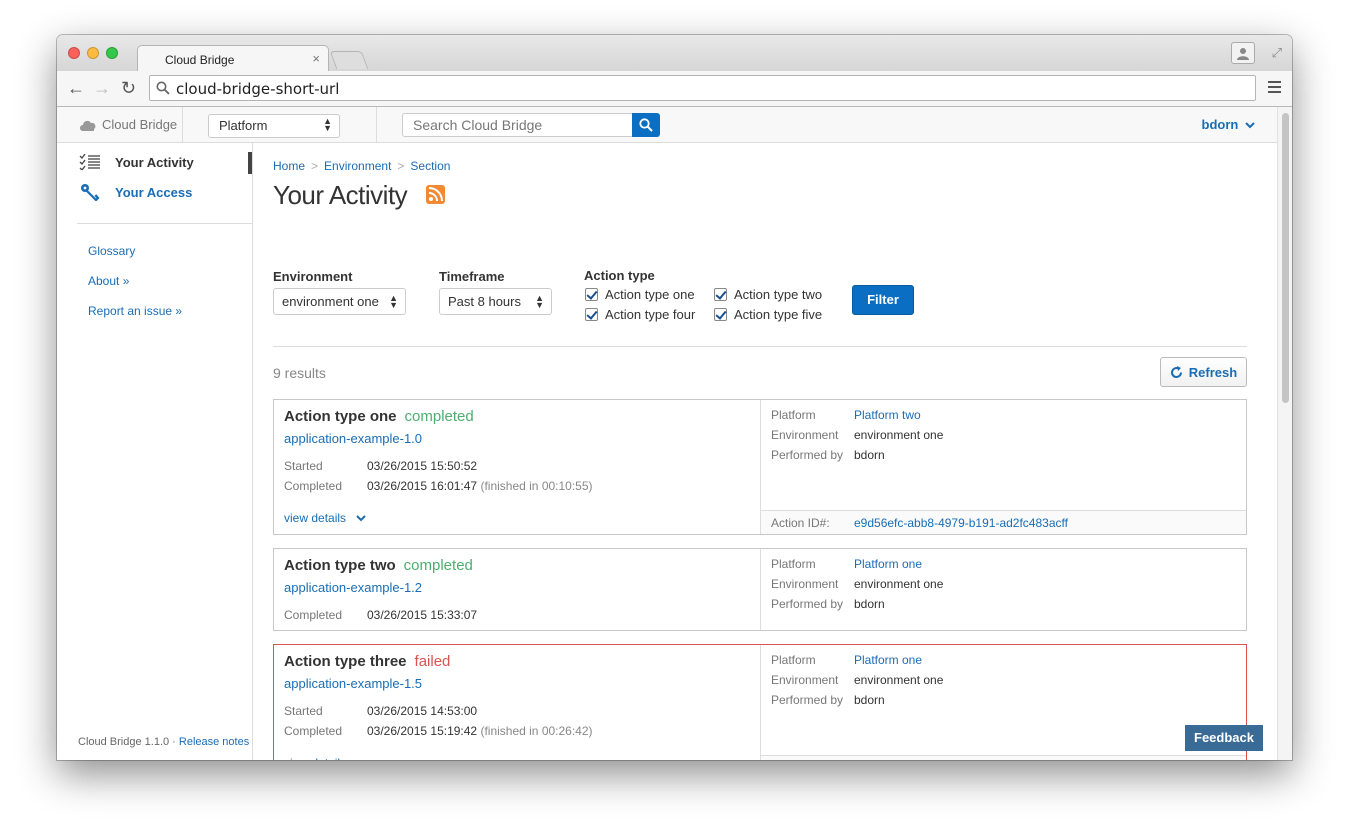 The image size is (1349, 840). I want to click on platform-select-value: Platform, so click(243, 125).